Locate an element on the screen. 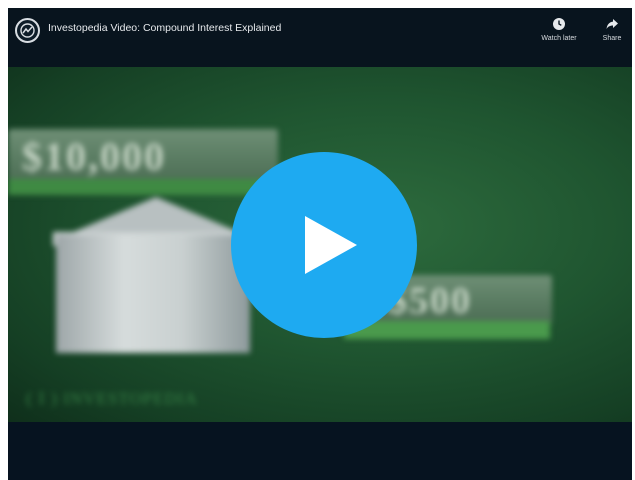 This screenshot has height=480, width=635. watch-later-button: Watch later is located at coordinates (559, 33).